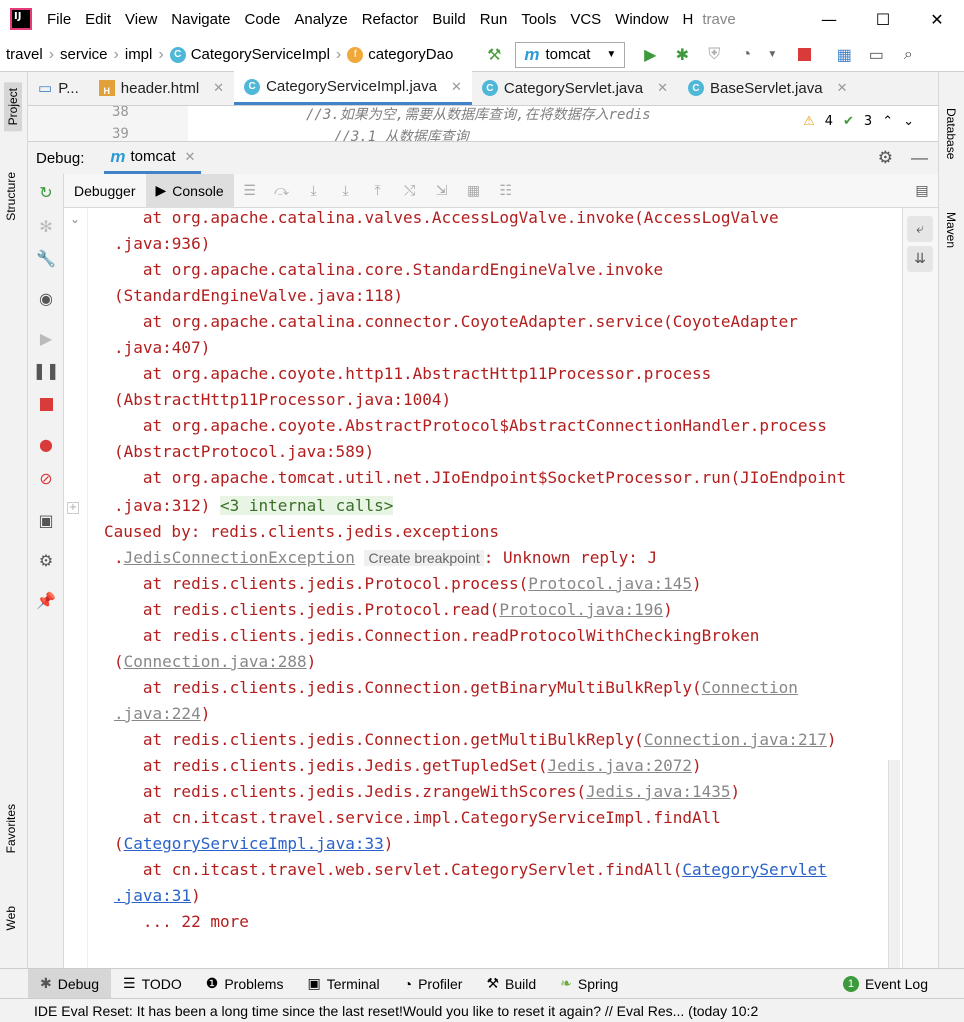  I want to click on drop-frame-icon: ⤭, so click(410, 191).